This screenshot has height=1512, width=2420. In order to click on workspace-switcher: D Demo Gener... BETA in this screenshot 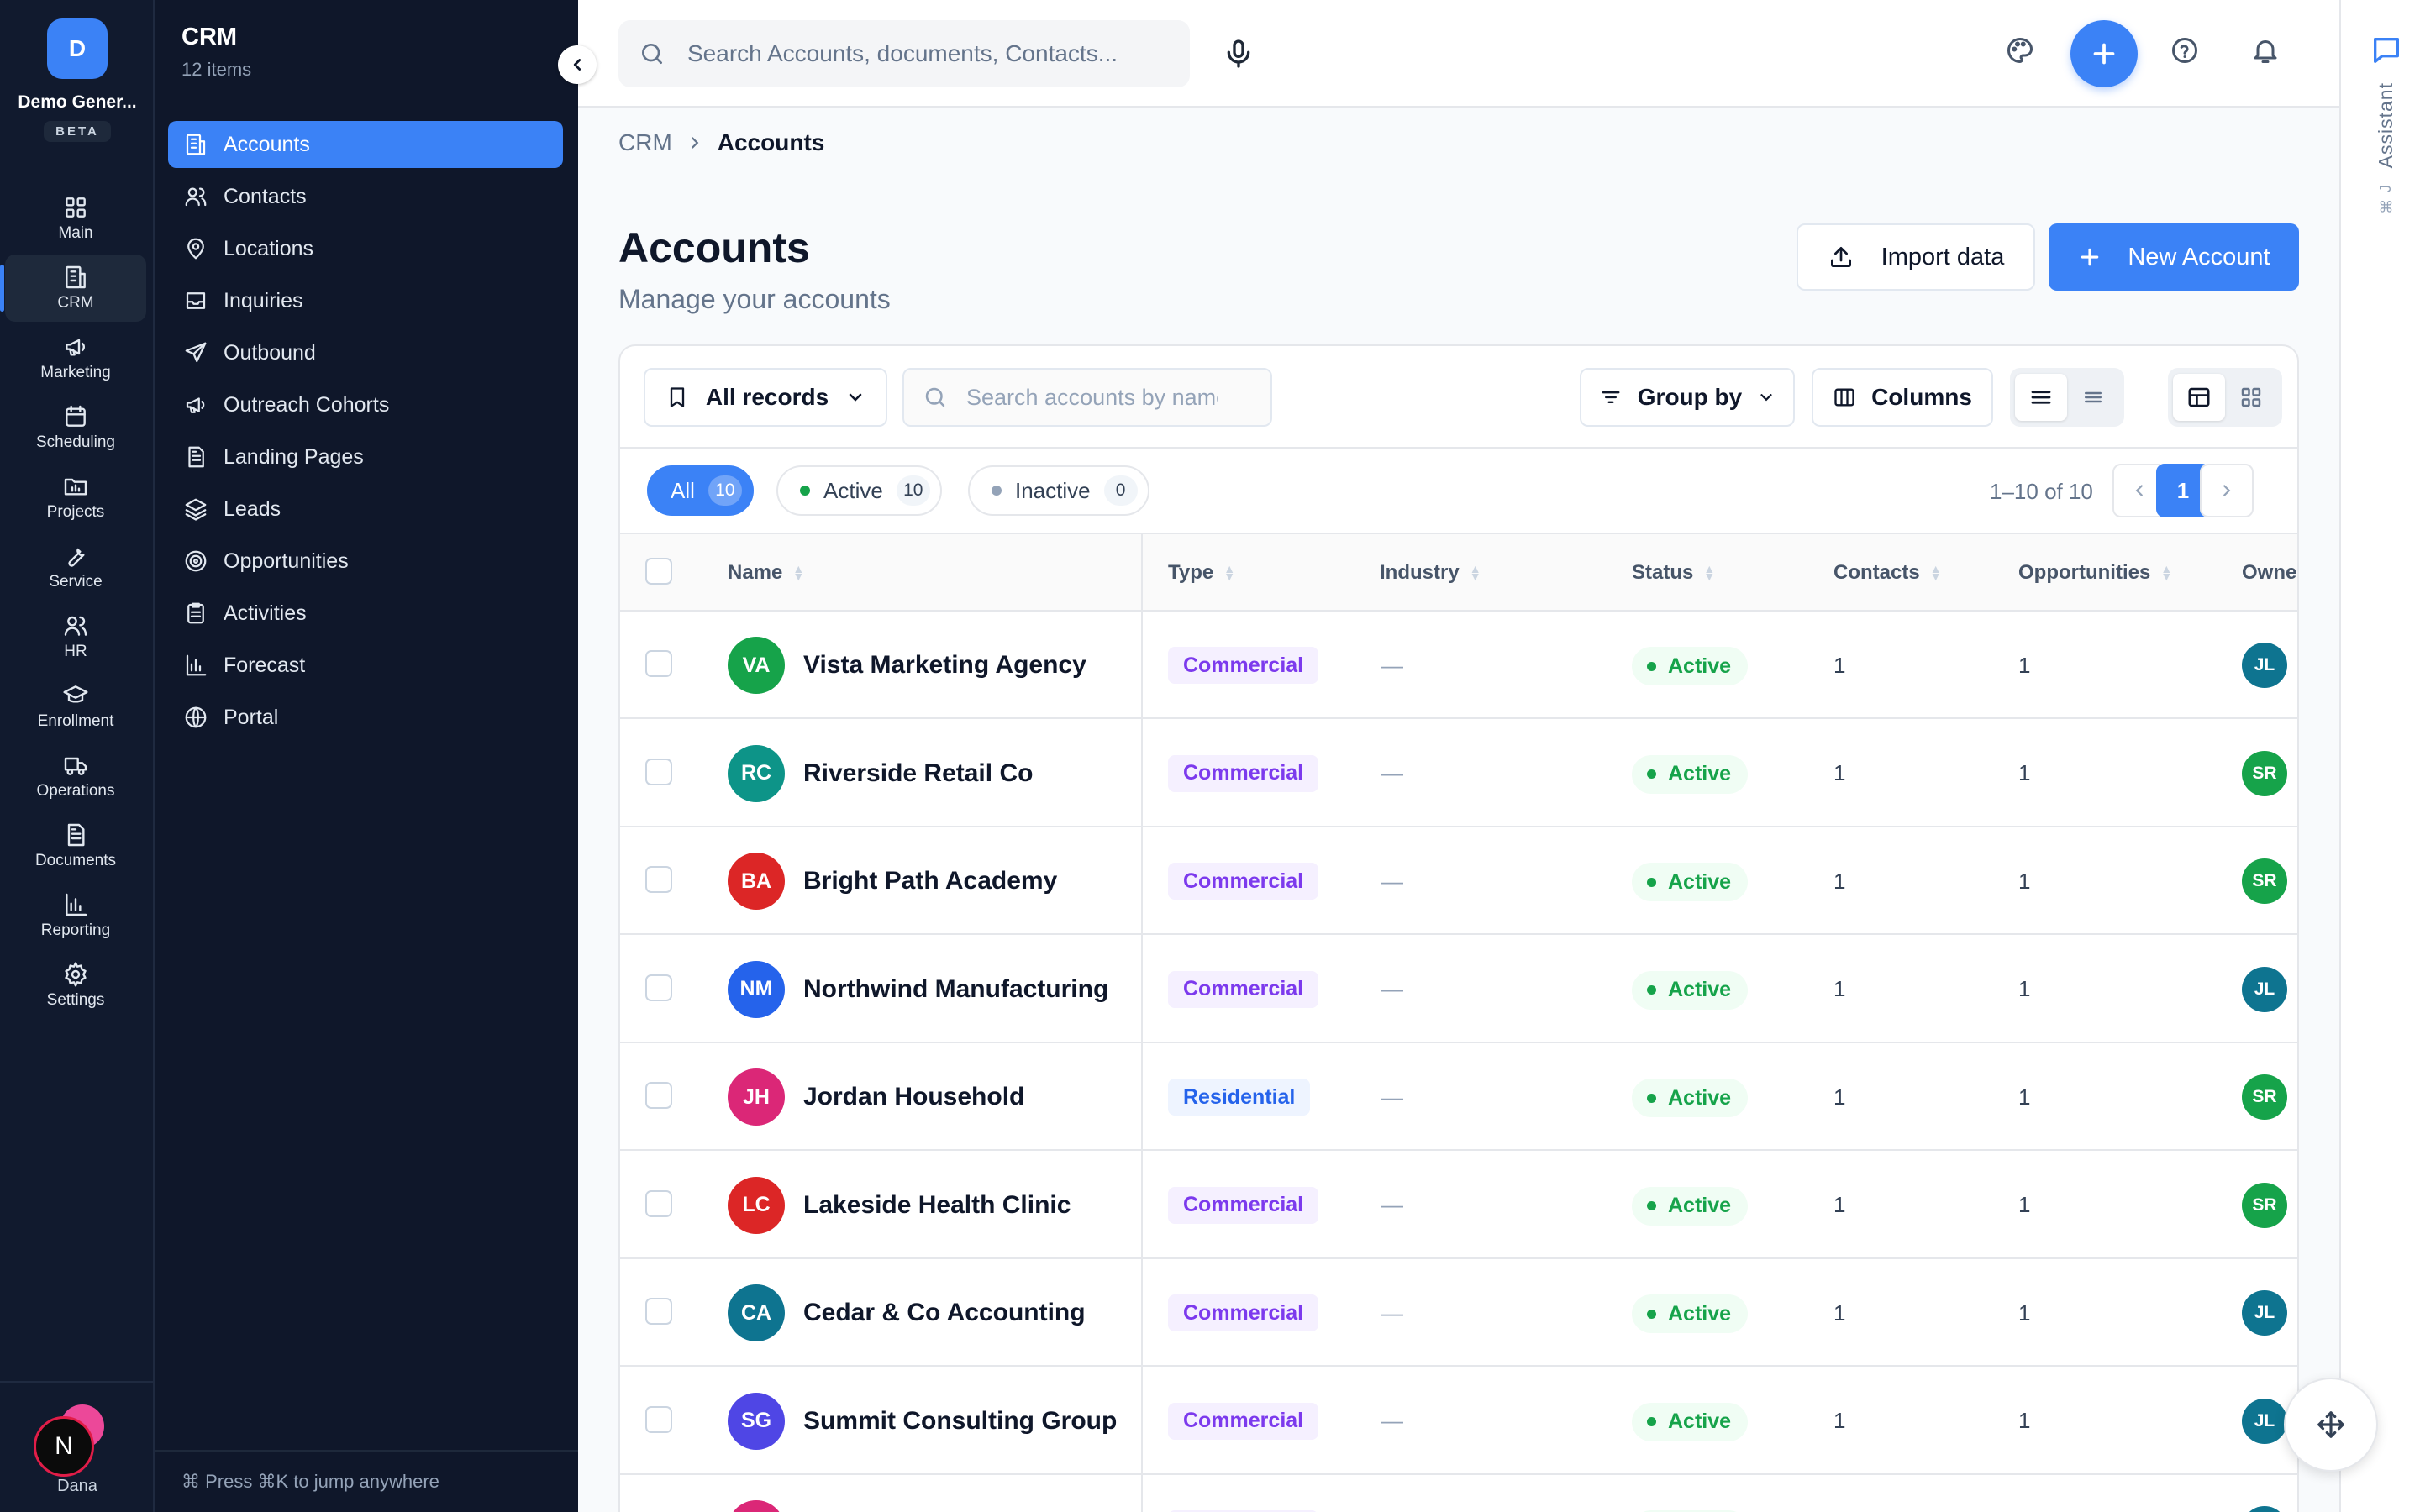, I will do `click(77, 80)`.